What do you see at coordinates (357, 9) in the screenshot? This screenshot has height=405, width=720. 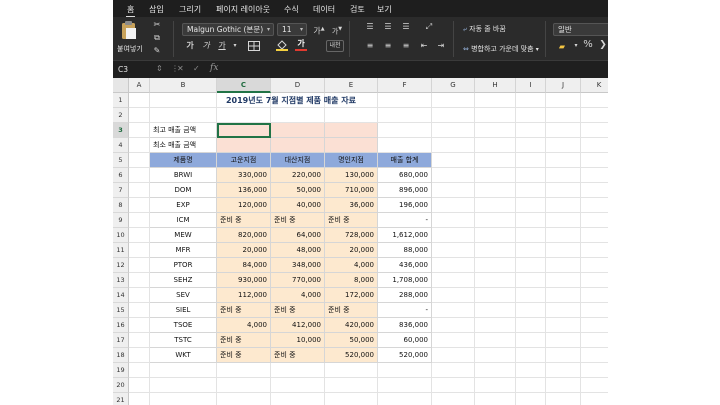 I see `tab-review: 검토` at bounding box center [357, 9].